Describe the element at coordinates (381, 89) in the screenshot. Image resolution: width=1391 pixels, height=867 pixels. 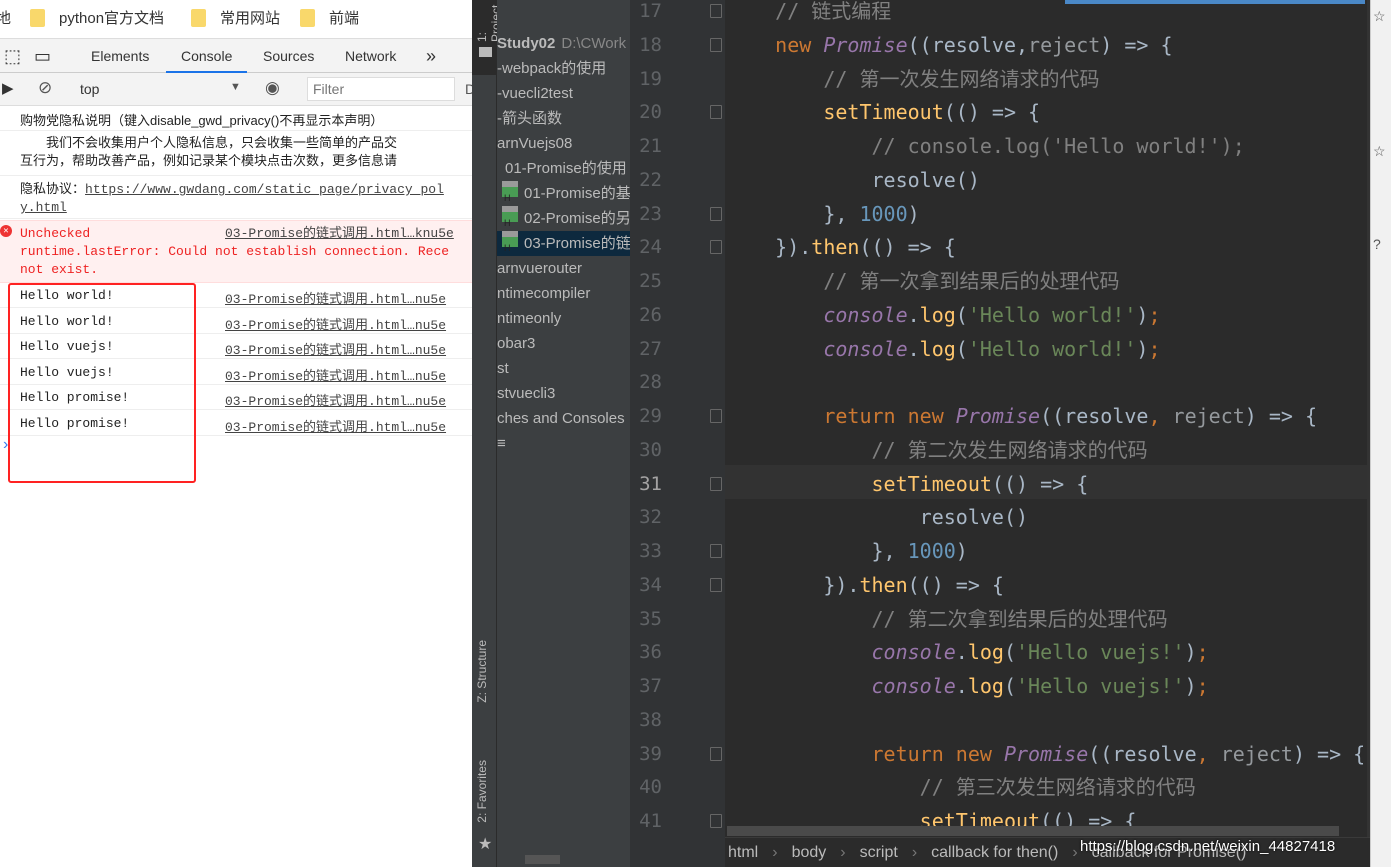
I see `filter-input` at that location.